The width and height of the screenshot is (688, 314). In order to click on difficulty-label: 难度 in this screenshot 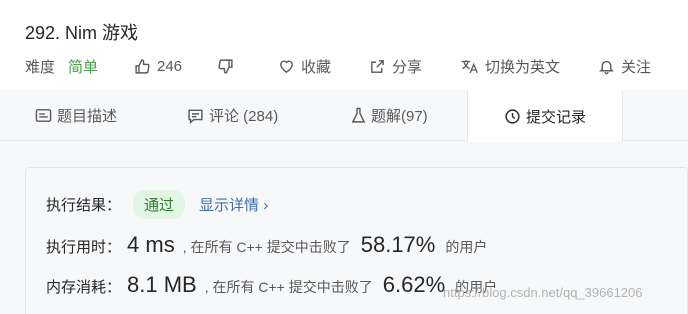, I will do `click(40, 67)`.